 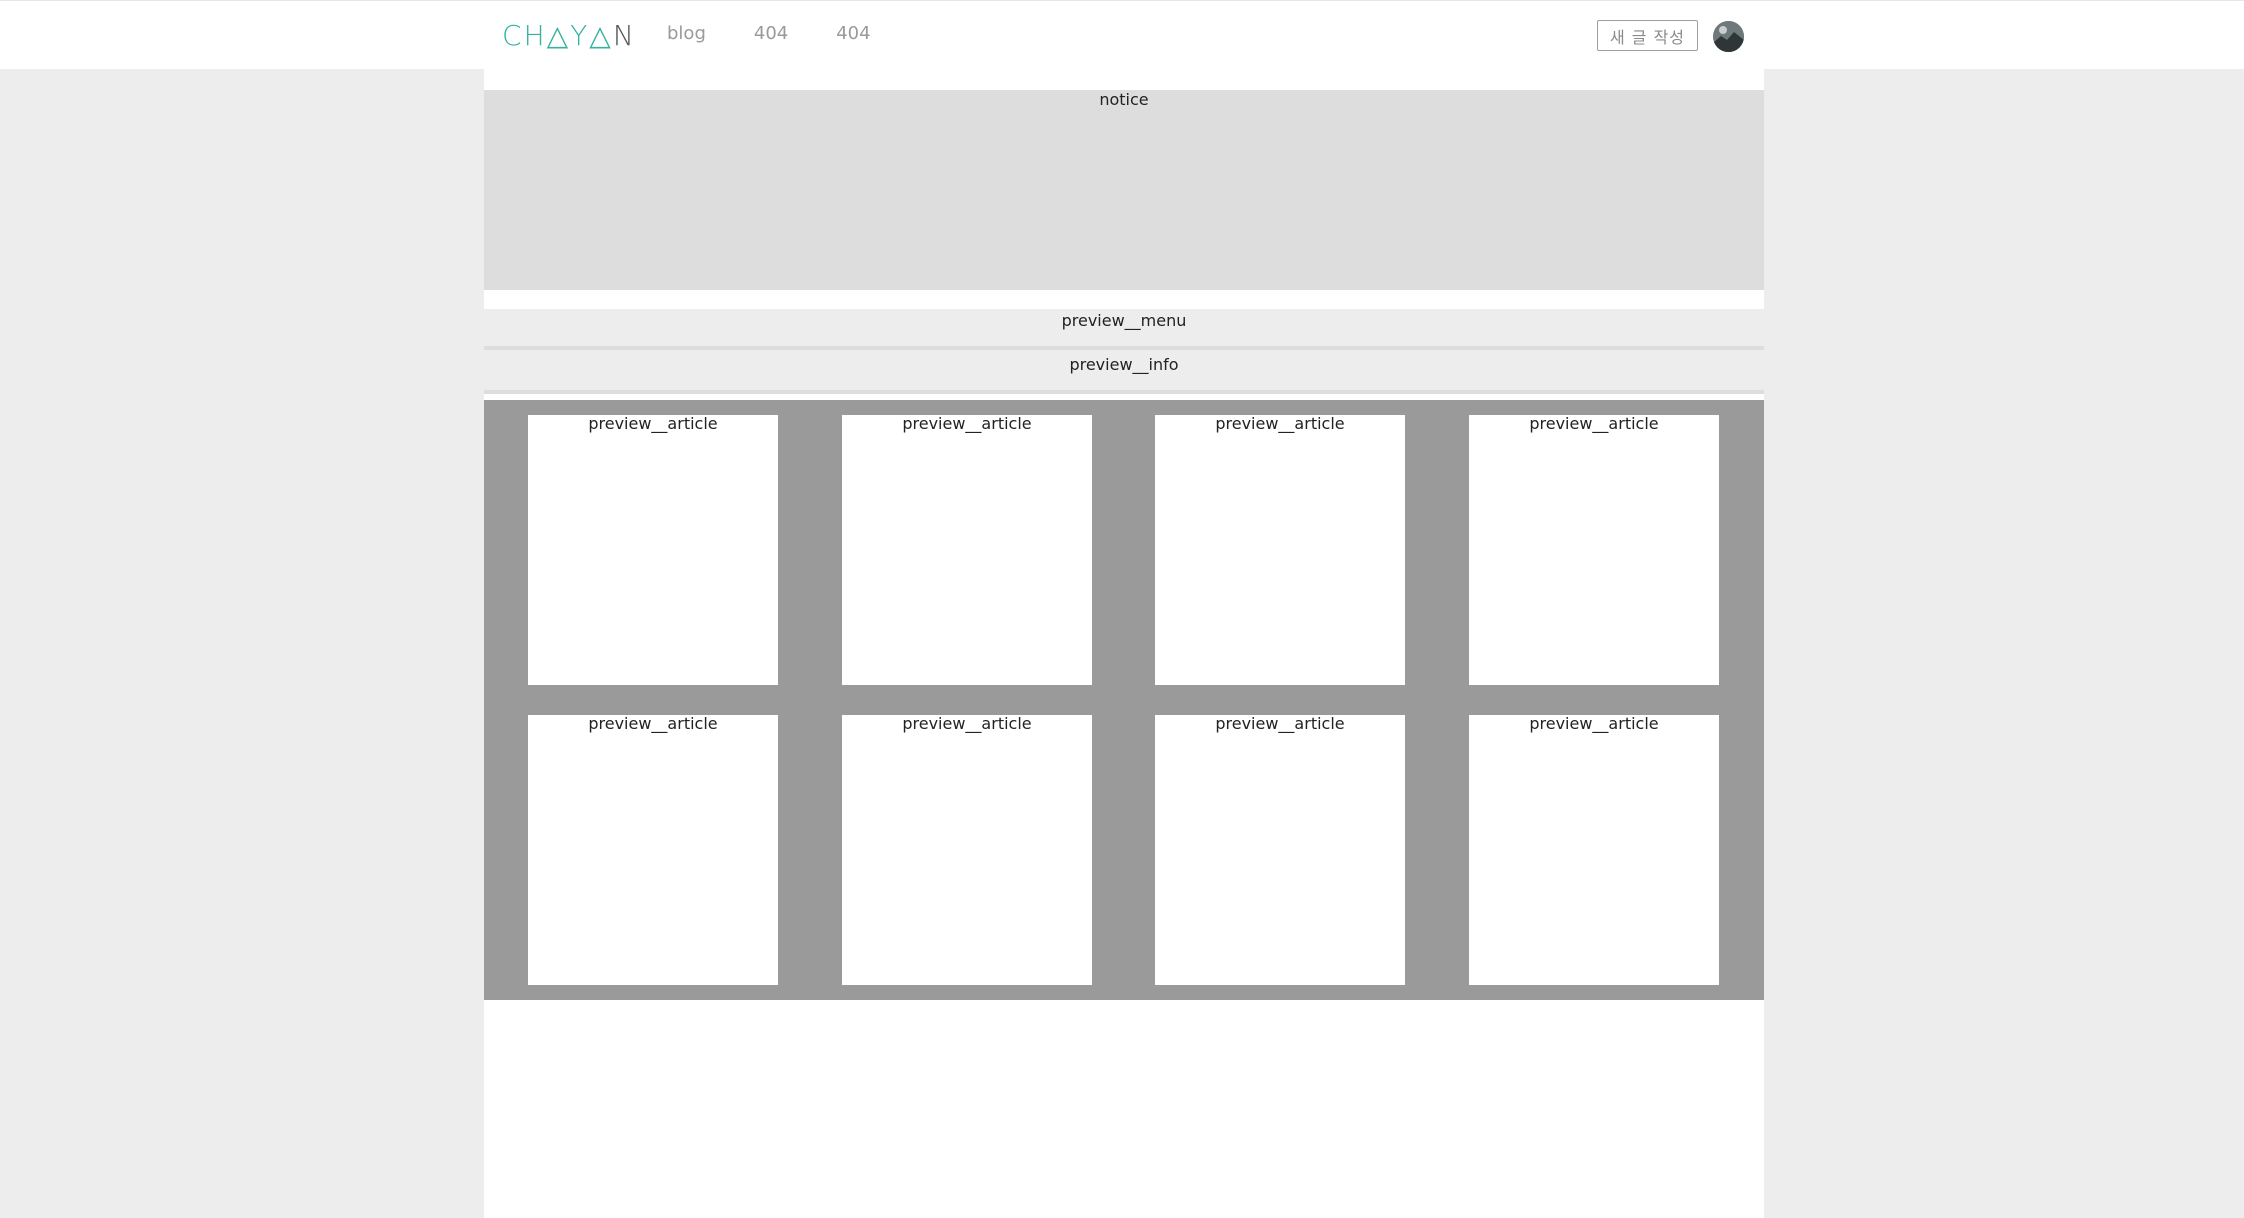 What do you see at coordinates (686, 33) in the screenshot?
I see `nav-link-blog: blog` at bounding box center [686, 33].